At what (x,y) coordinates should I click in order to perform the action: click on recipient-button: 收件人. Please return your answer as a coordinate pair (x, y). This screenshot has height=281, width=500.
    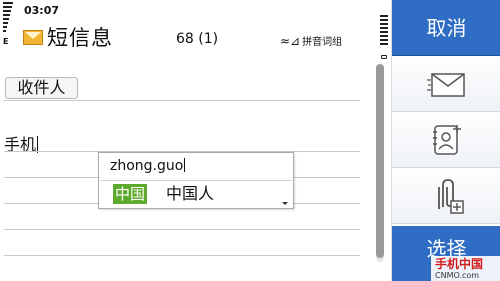
    Looking at the image, I should click on (41, 88).